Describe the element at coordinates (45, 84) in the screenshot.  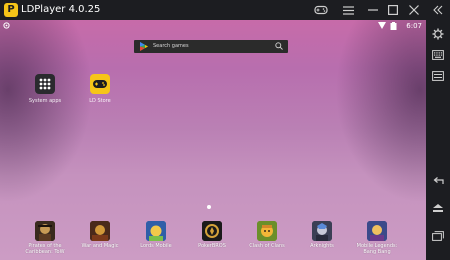
I see `grid-apps-icon` at that location.